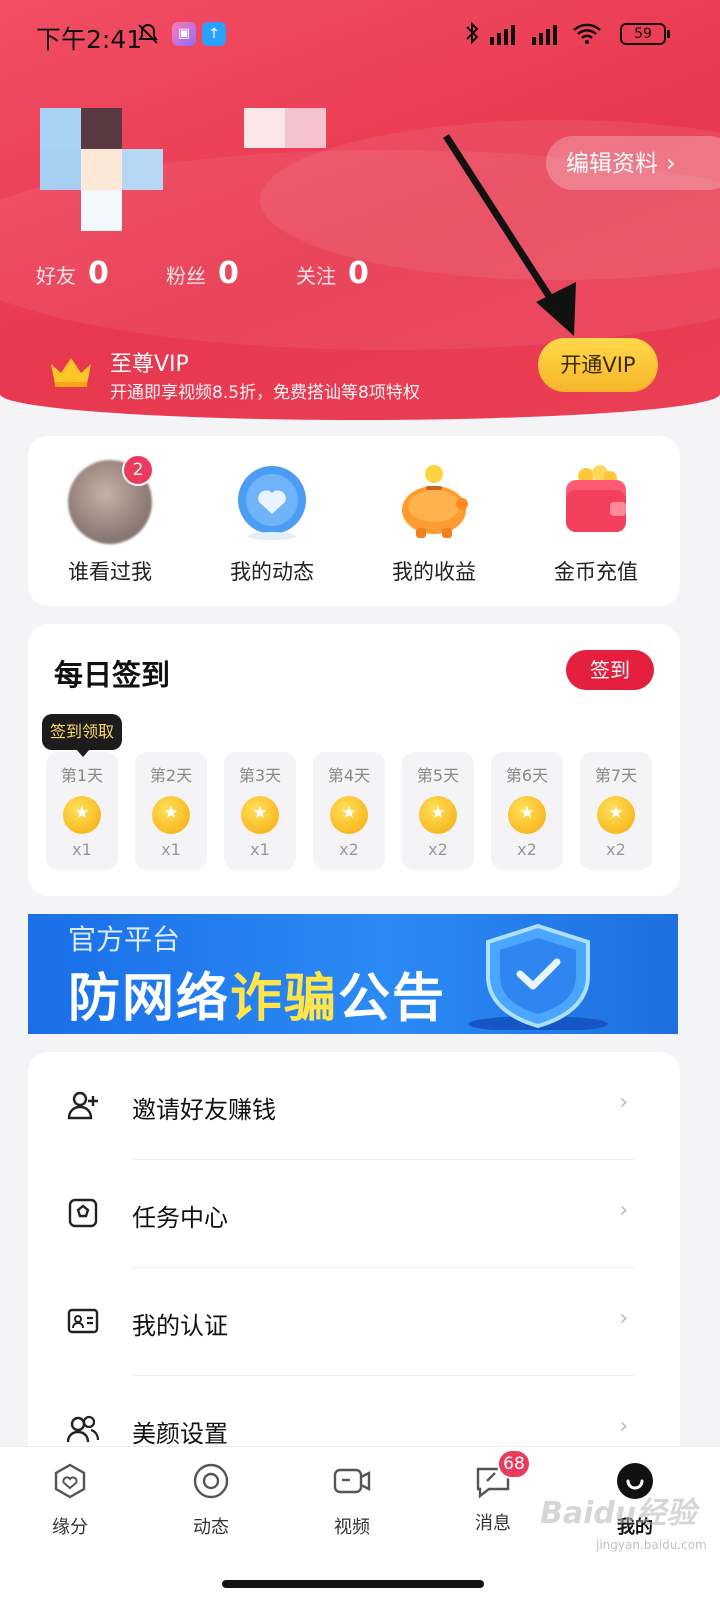 The width and height of the screenshot is (720, 1600). What do you see at coordinates (349, 775) in the screenshot?
I see `day-label: 第4天` at bounding box center [349, 775].